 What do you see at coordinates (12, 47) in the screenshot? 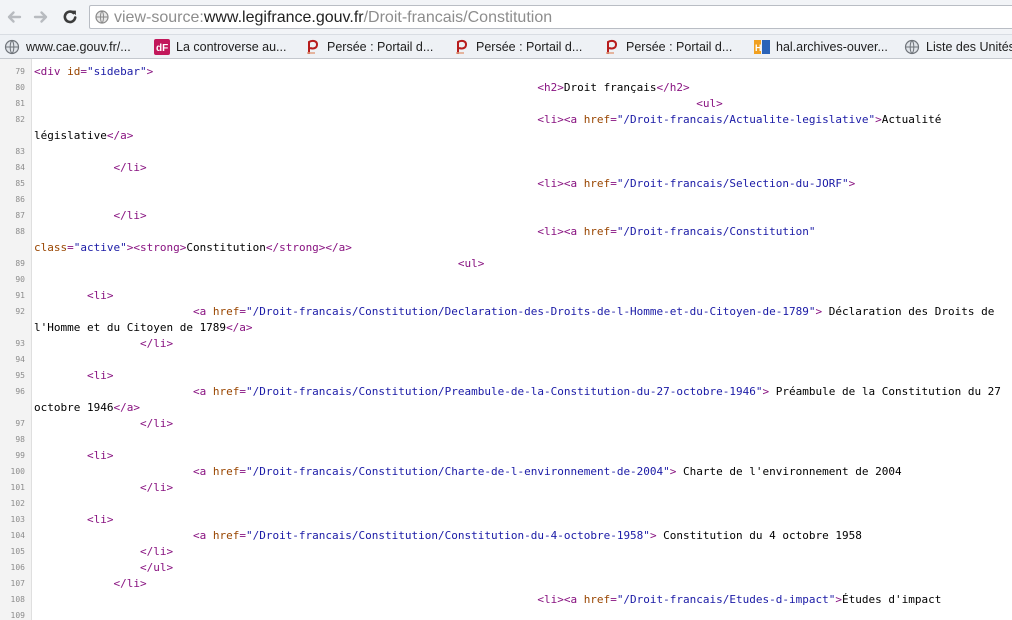
I see `globe-icon` at bounding box center [12, 47].